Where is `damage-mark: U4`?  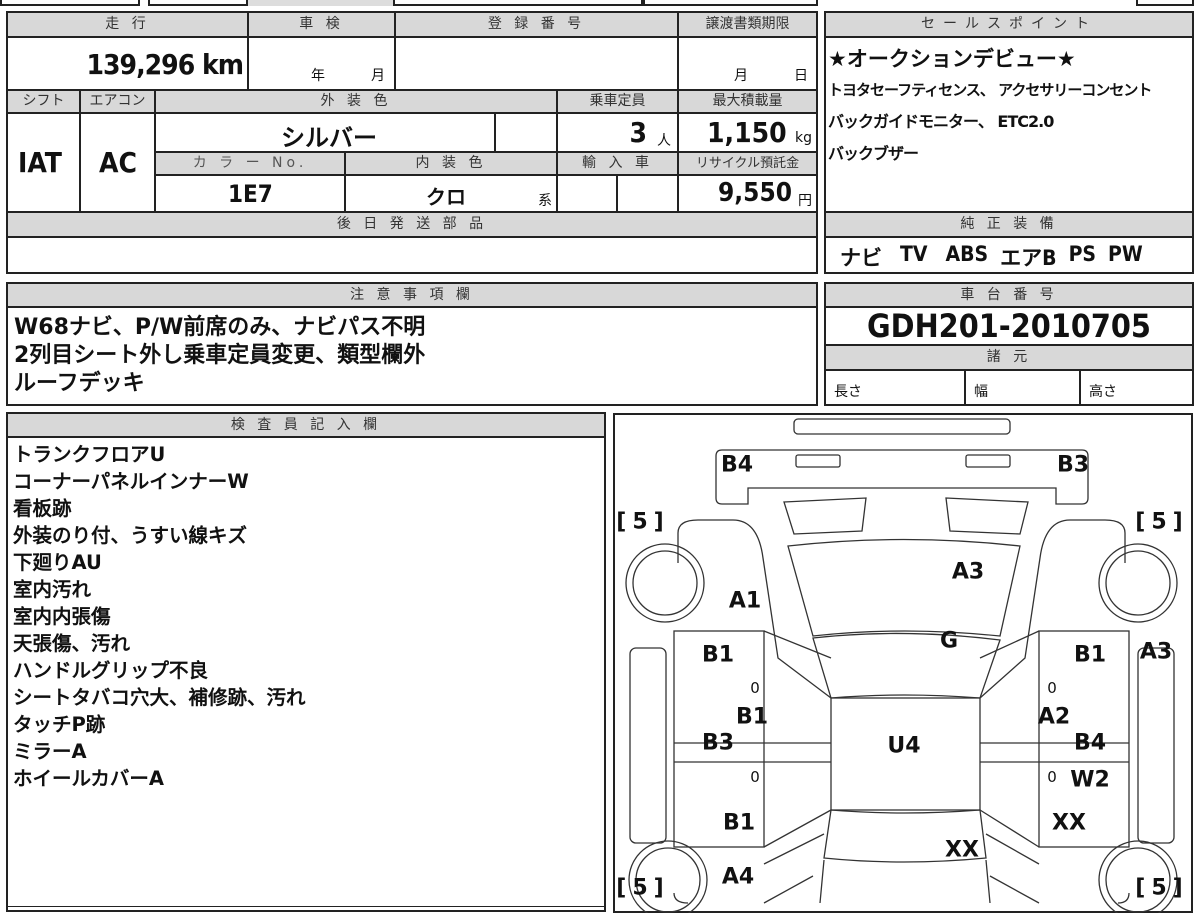
damage-mark: U4 is located at coordinates (904, 746).